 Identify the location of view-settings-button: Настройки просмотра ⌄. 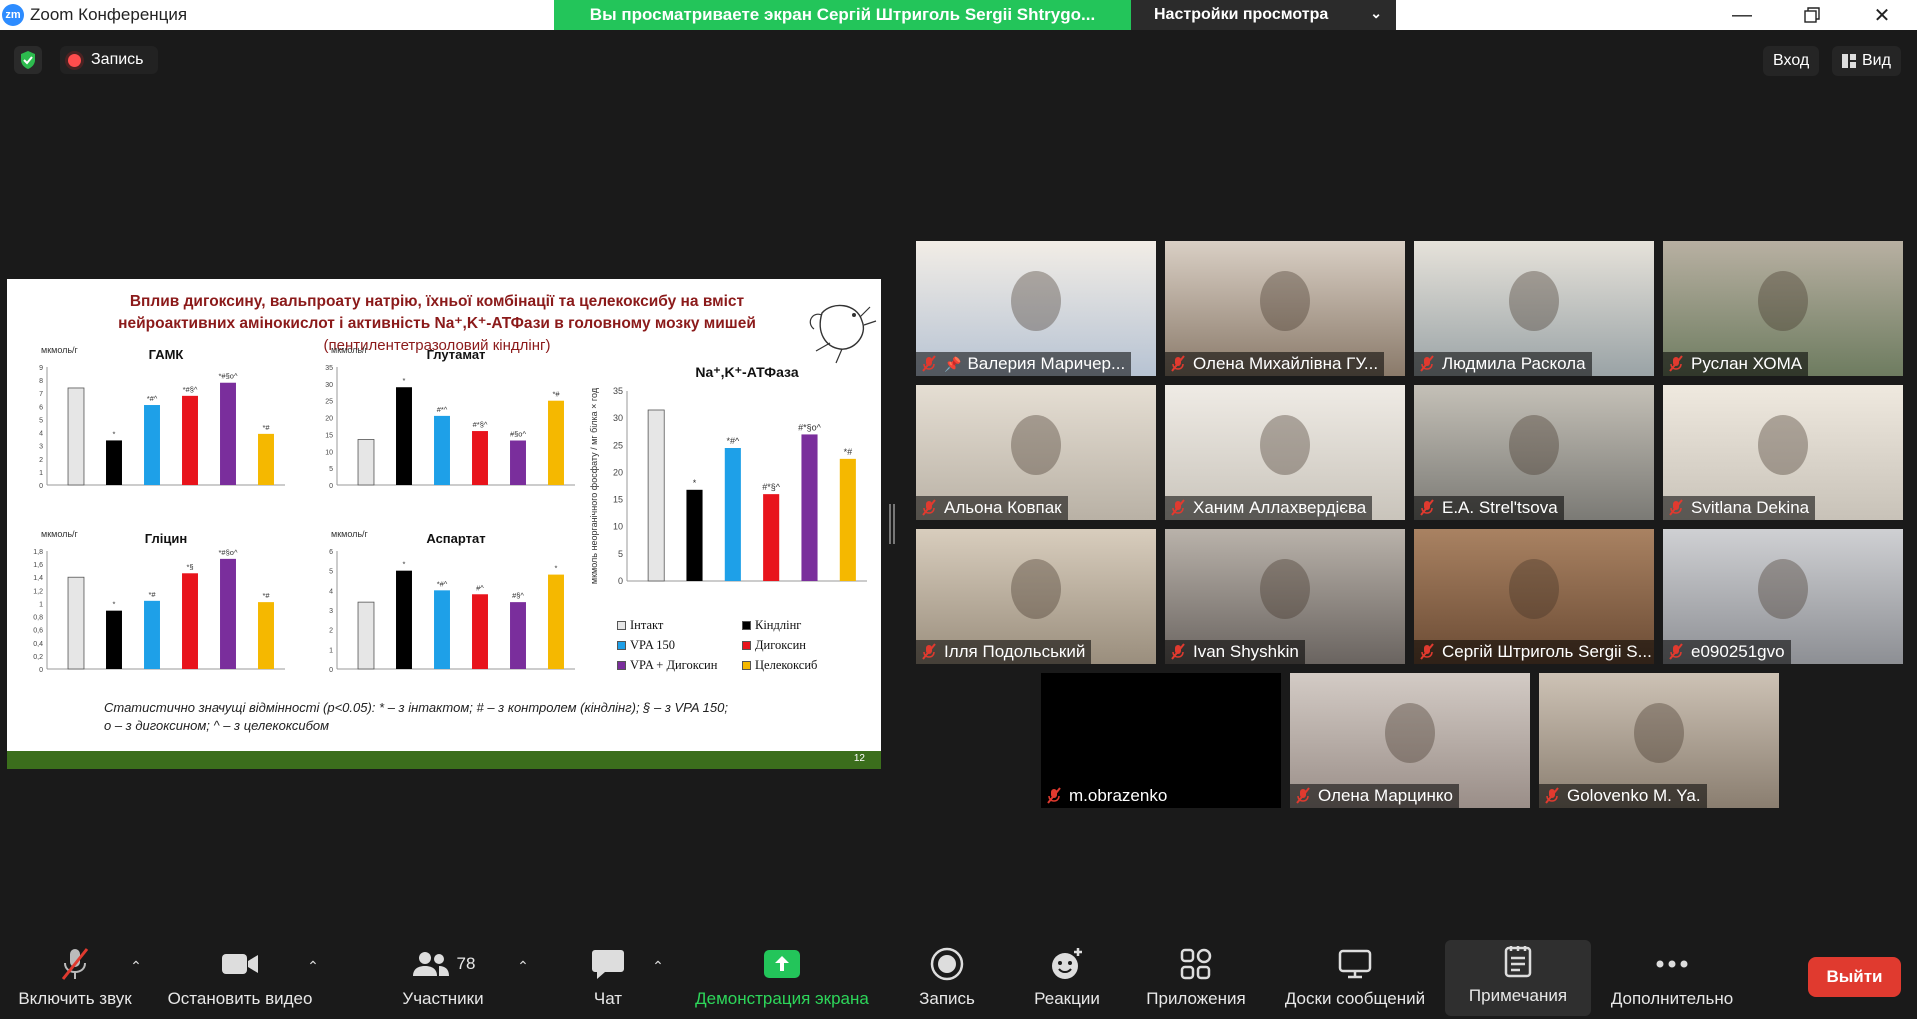
(1263, 15).